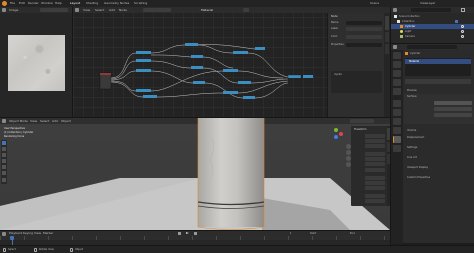 This screenshot has width=474, height=253. I want to click on node-editor-type-icon, so click(77, 10).